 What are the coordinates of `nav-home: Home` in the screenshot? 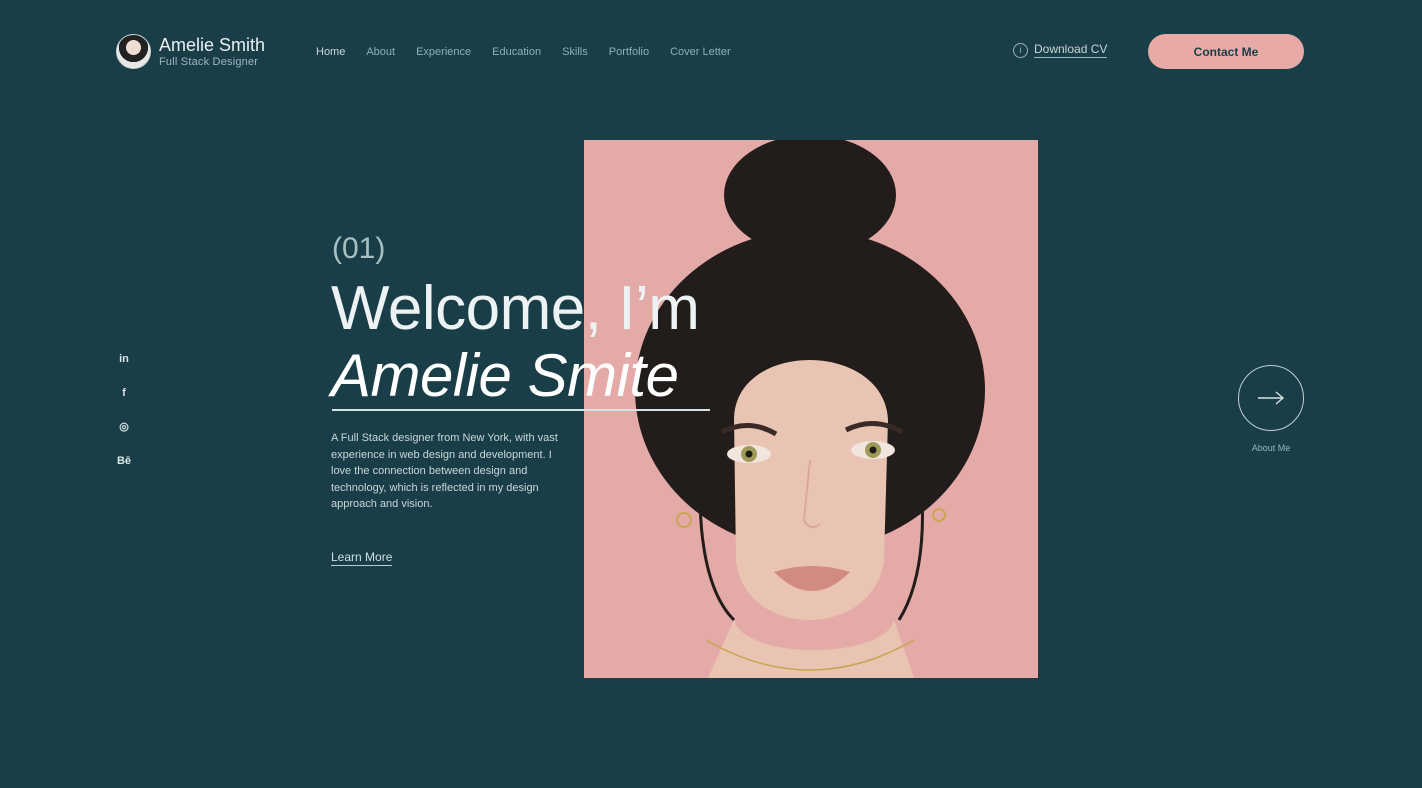 It's located at (330, 52).